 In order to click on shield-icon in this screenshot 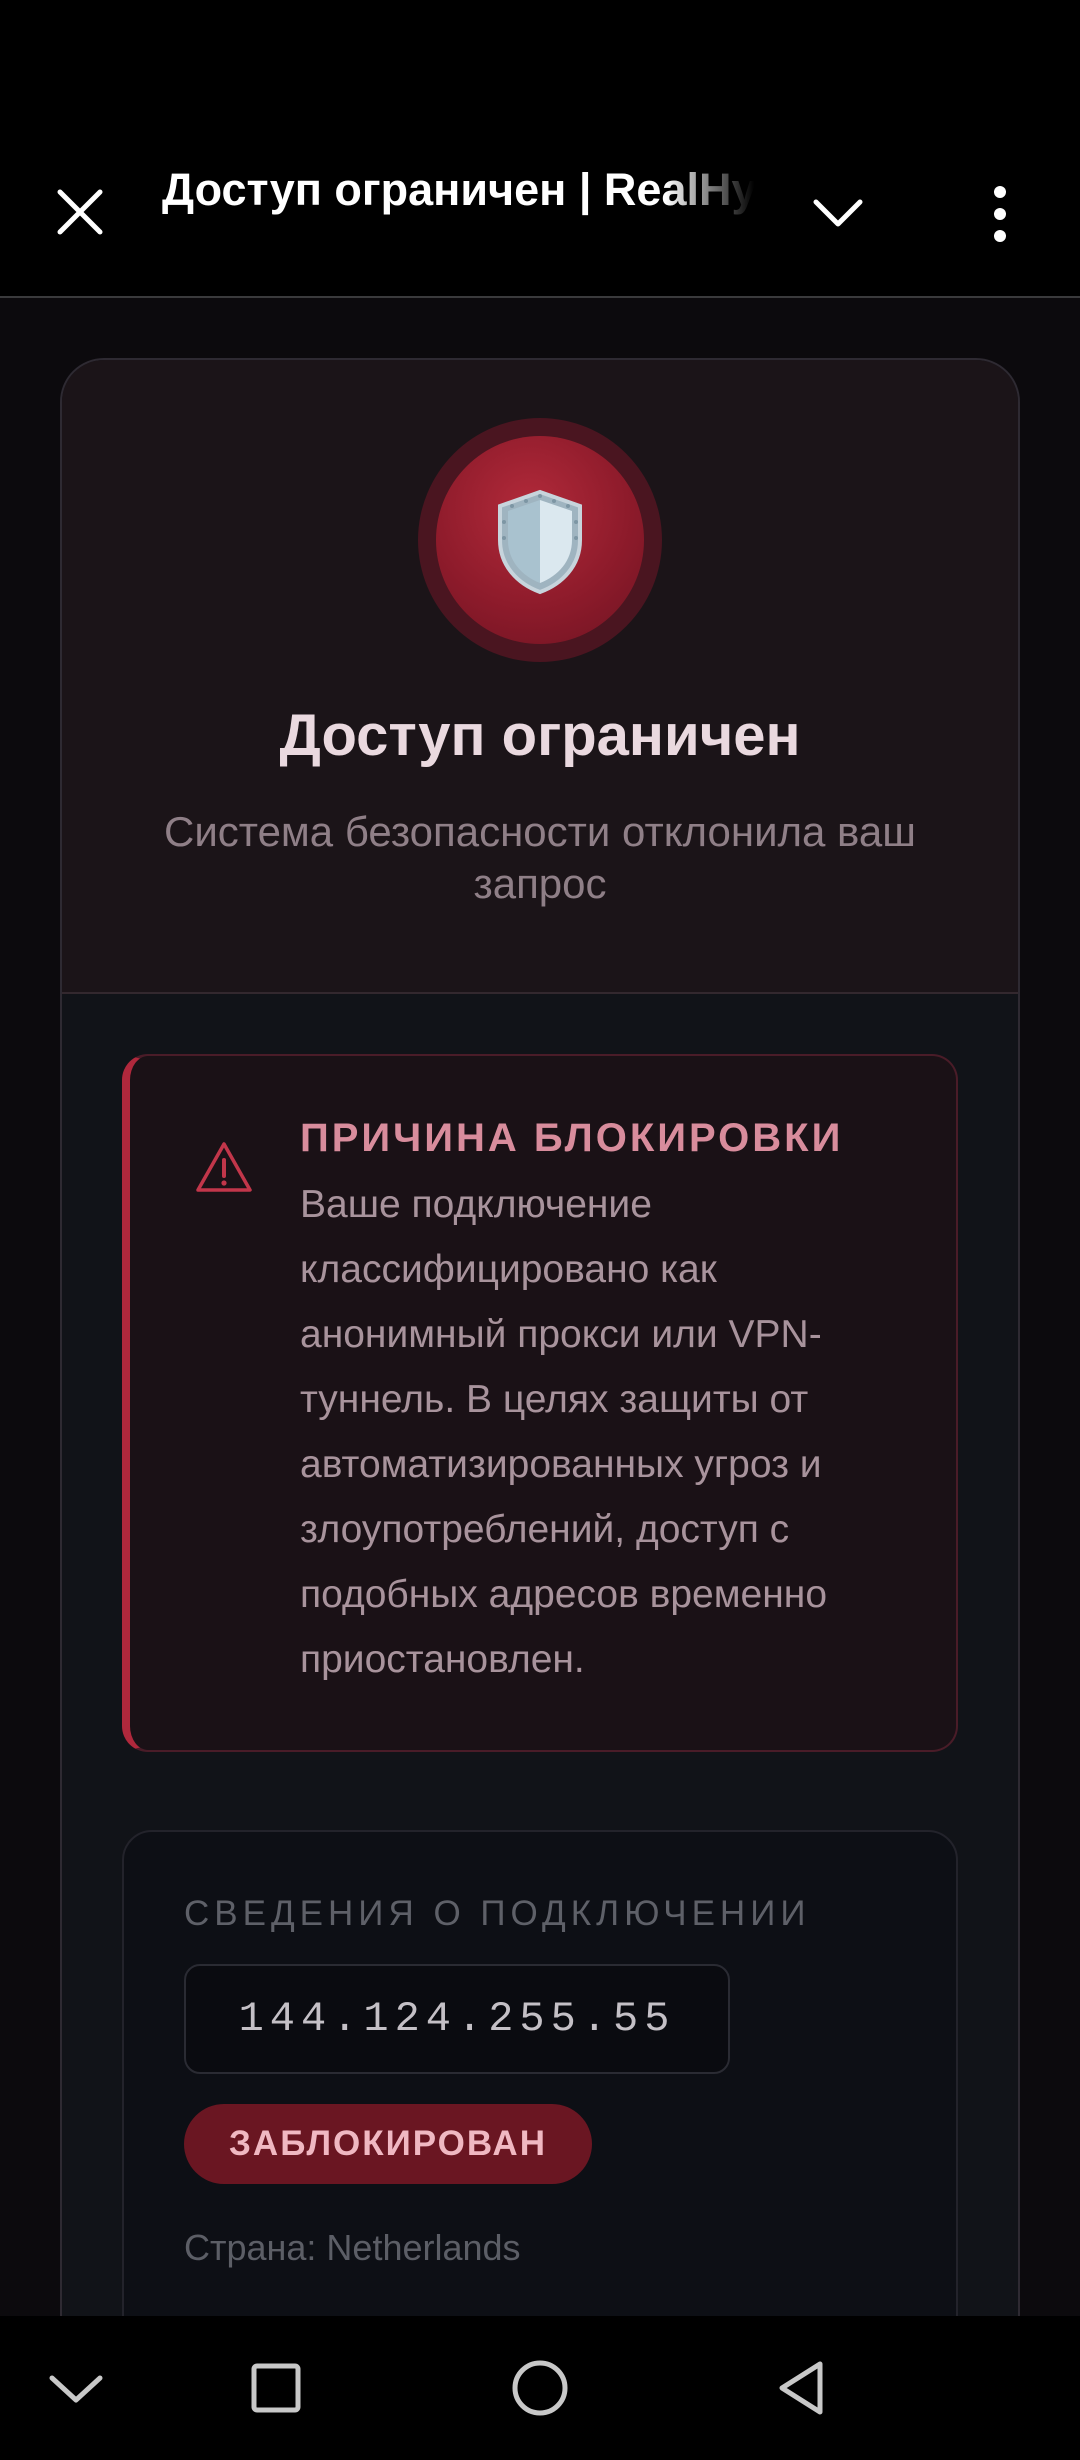, I will do `click(540, 542)`.